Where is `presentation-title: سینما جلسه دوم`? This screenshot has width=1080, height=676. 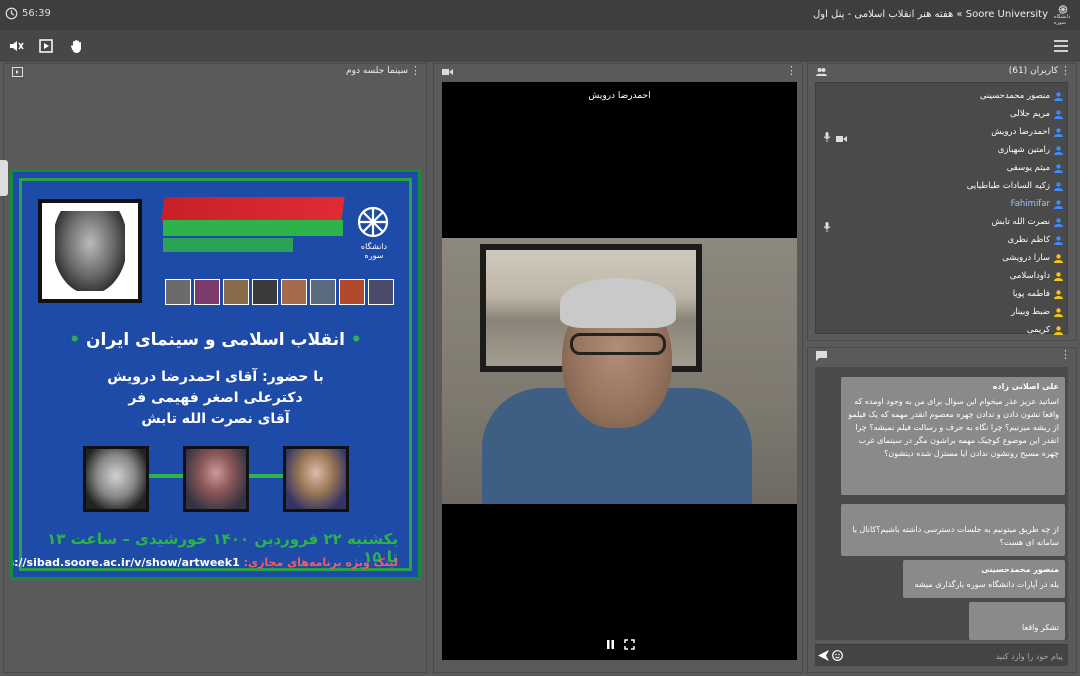 presentation-title: سینما جلسه دوم is located at coordinates (377, 71).